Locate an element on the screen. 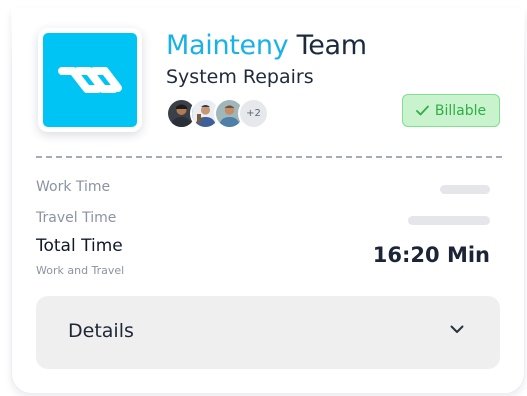 This screenshot has height=396, width=527. check-icon is located at coordinates (422, 110).